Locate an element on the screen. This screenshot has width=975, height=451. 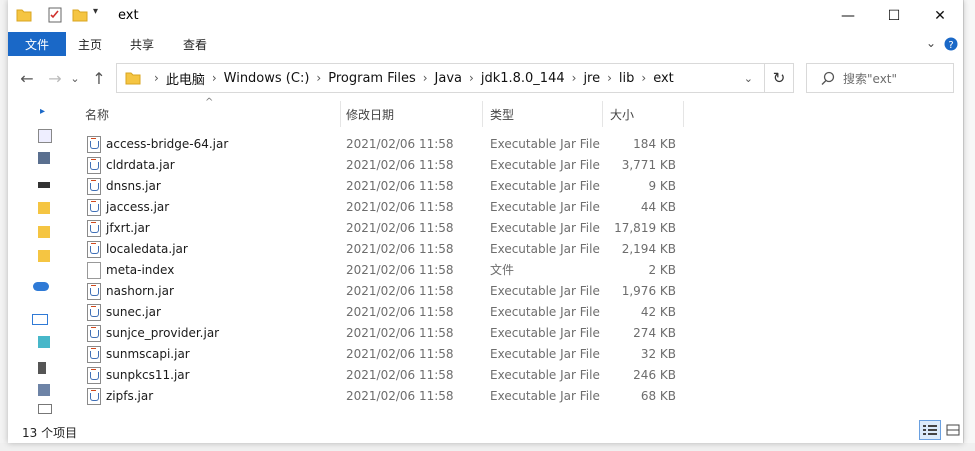
help-icon: ? is located at coordinates (951, 44).